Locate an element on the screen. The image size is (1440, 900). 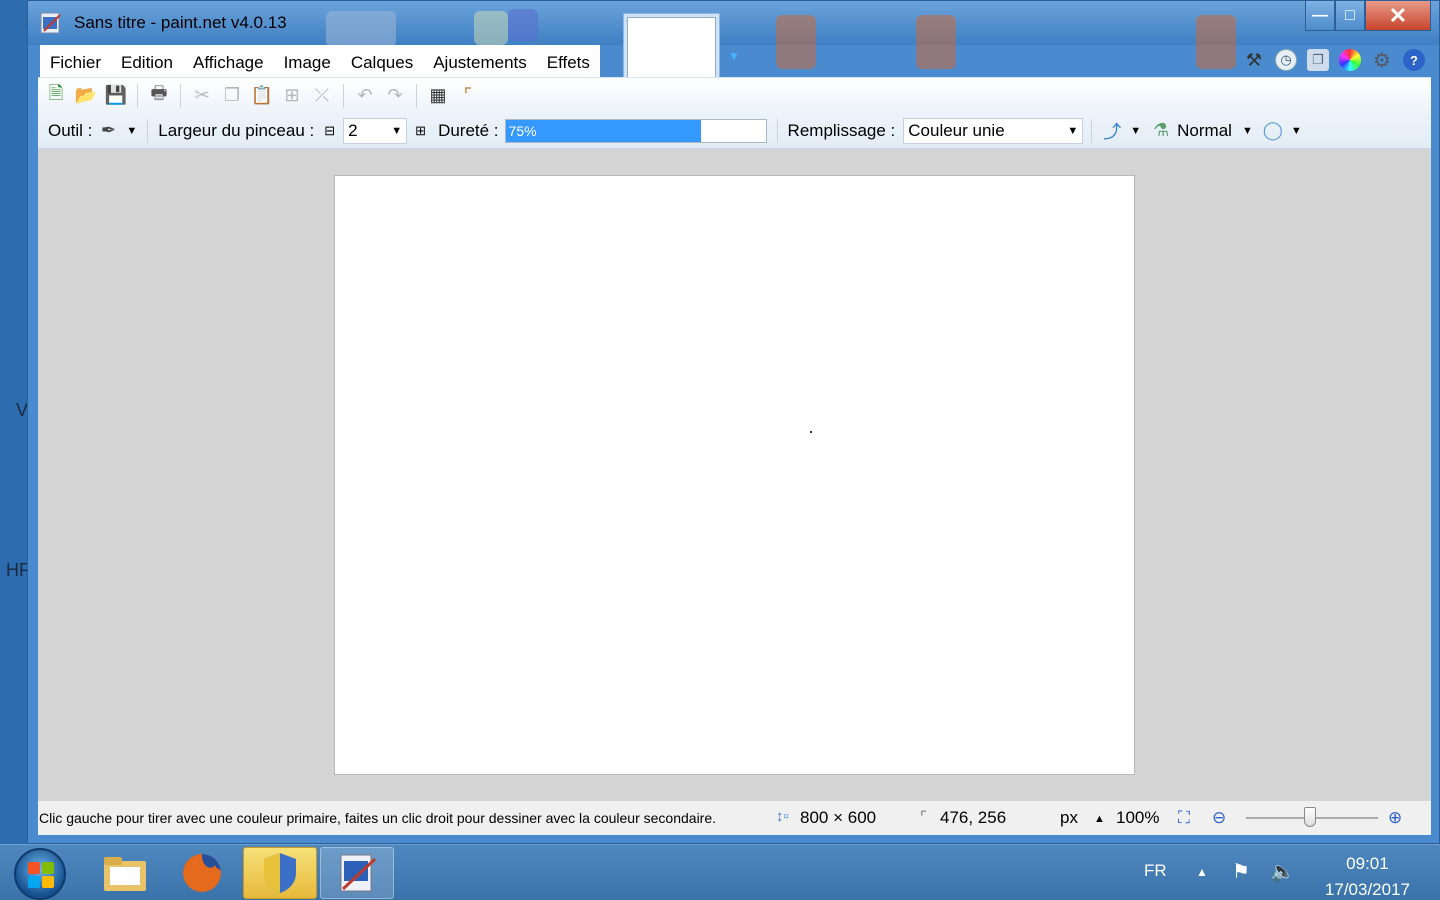
image-size: 800 × 600 is located at coordinates (838, 817).